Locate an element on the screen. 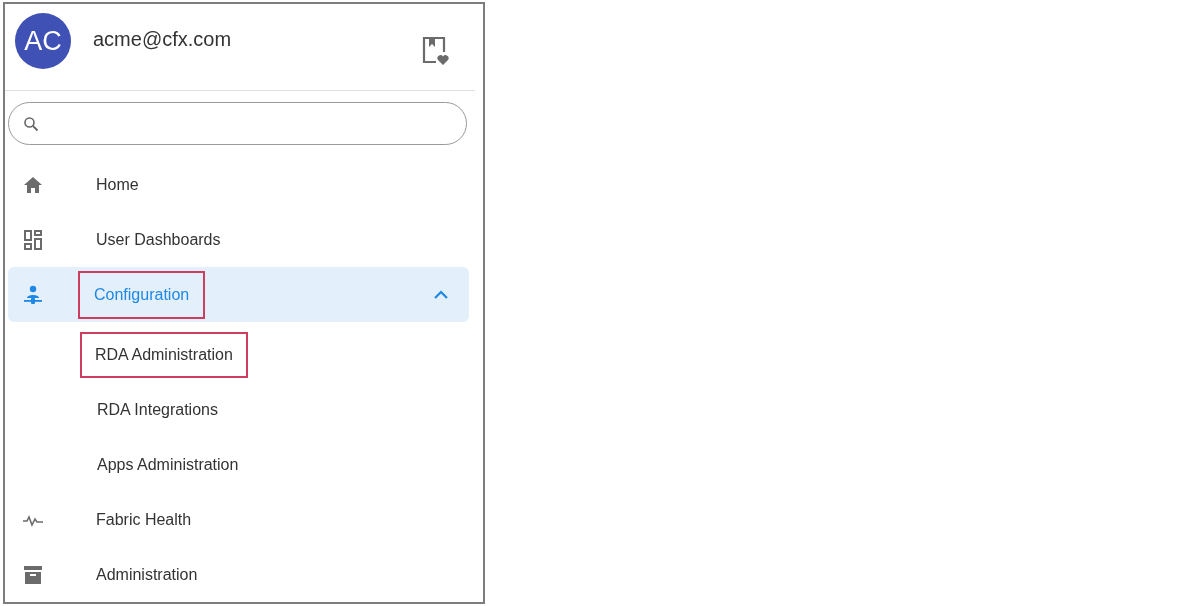 This screenshot has width=1198, height=606. nav-subitem: Apps Administration is located at coordinates (238, 464).